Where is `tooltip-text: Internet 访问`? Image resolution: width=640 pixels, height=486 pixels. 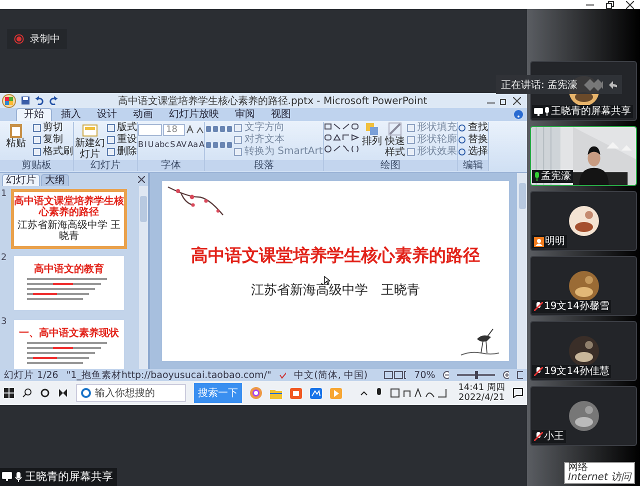 tooltip-text: Internet 访问 is located at coordinates (600, 478).